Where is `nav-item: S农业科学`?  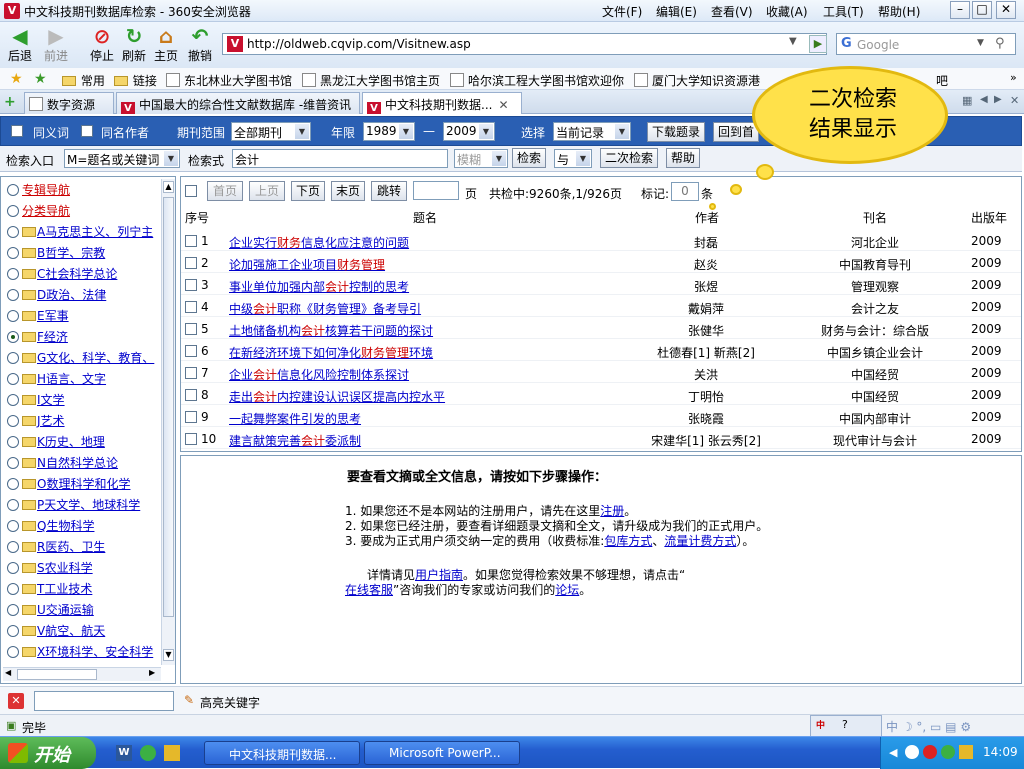 nav-item: S农业科学 is located at coordinates (50, 567).